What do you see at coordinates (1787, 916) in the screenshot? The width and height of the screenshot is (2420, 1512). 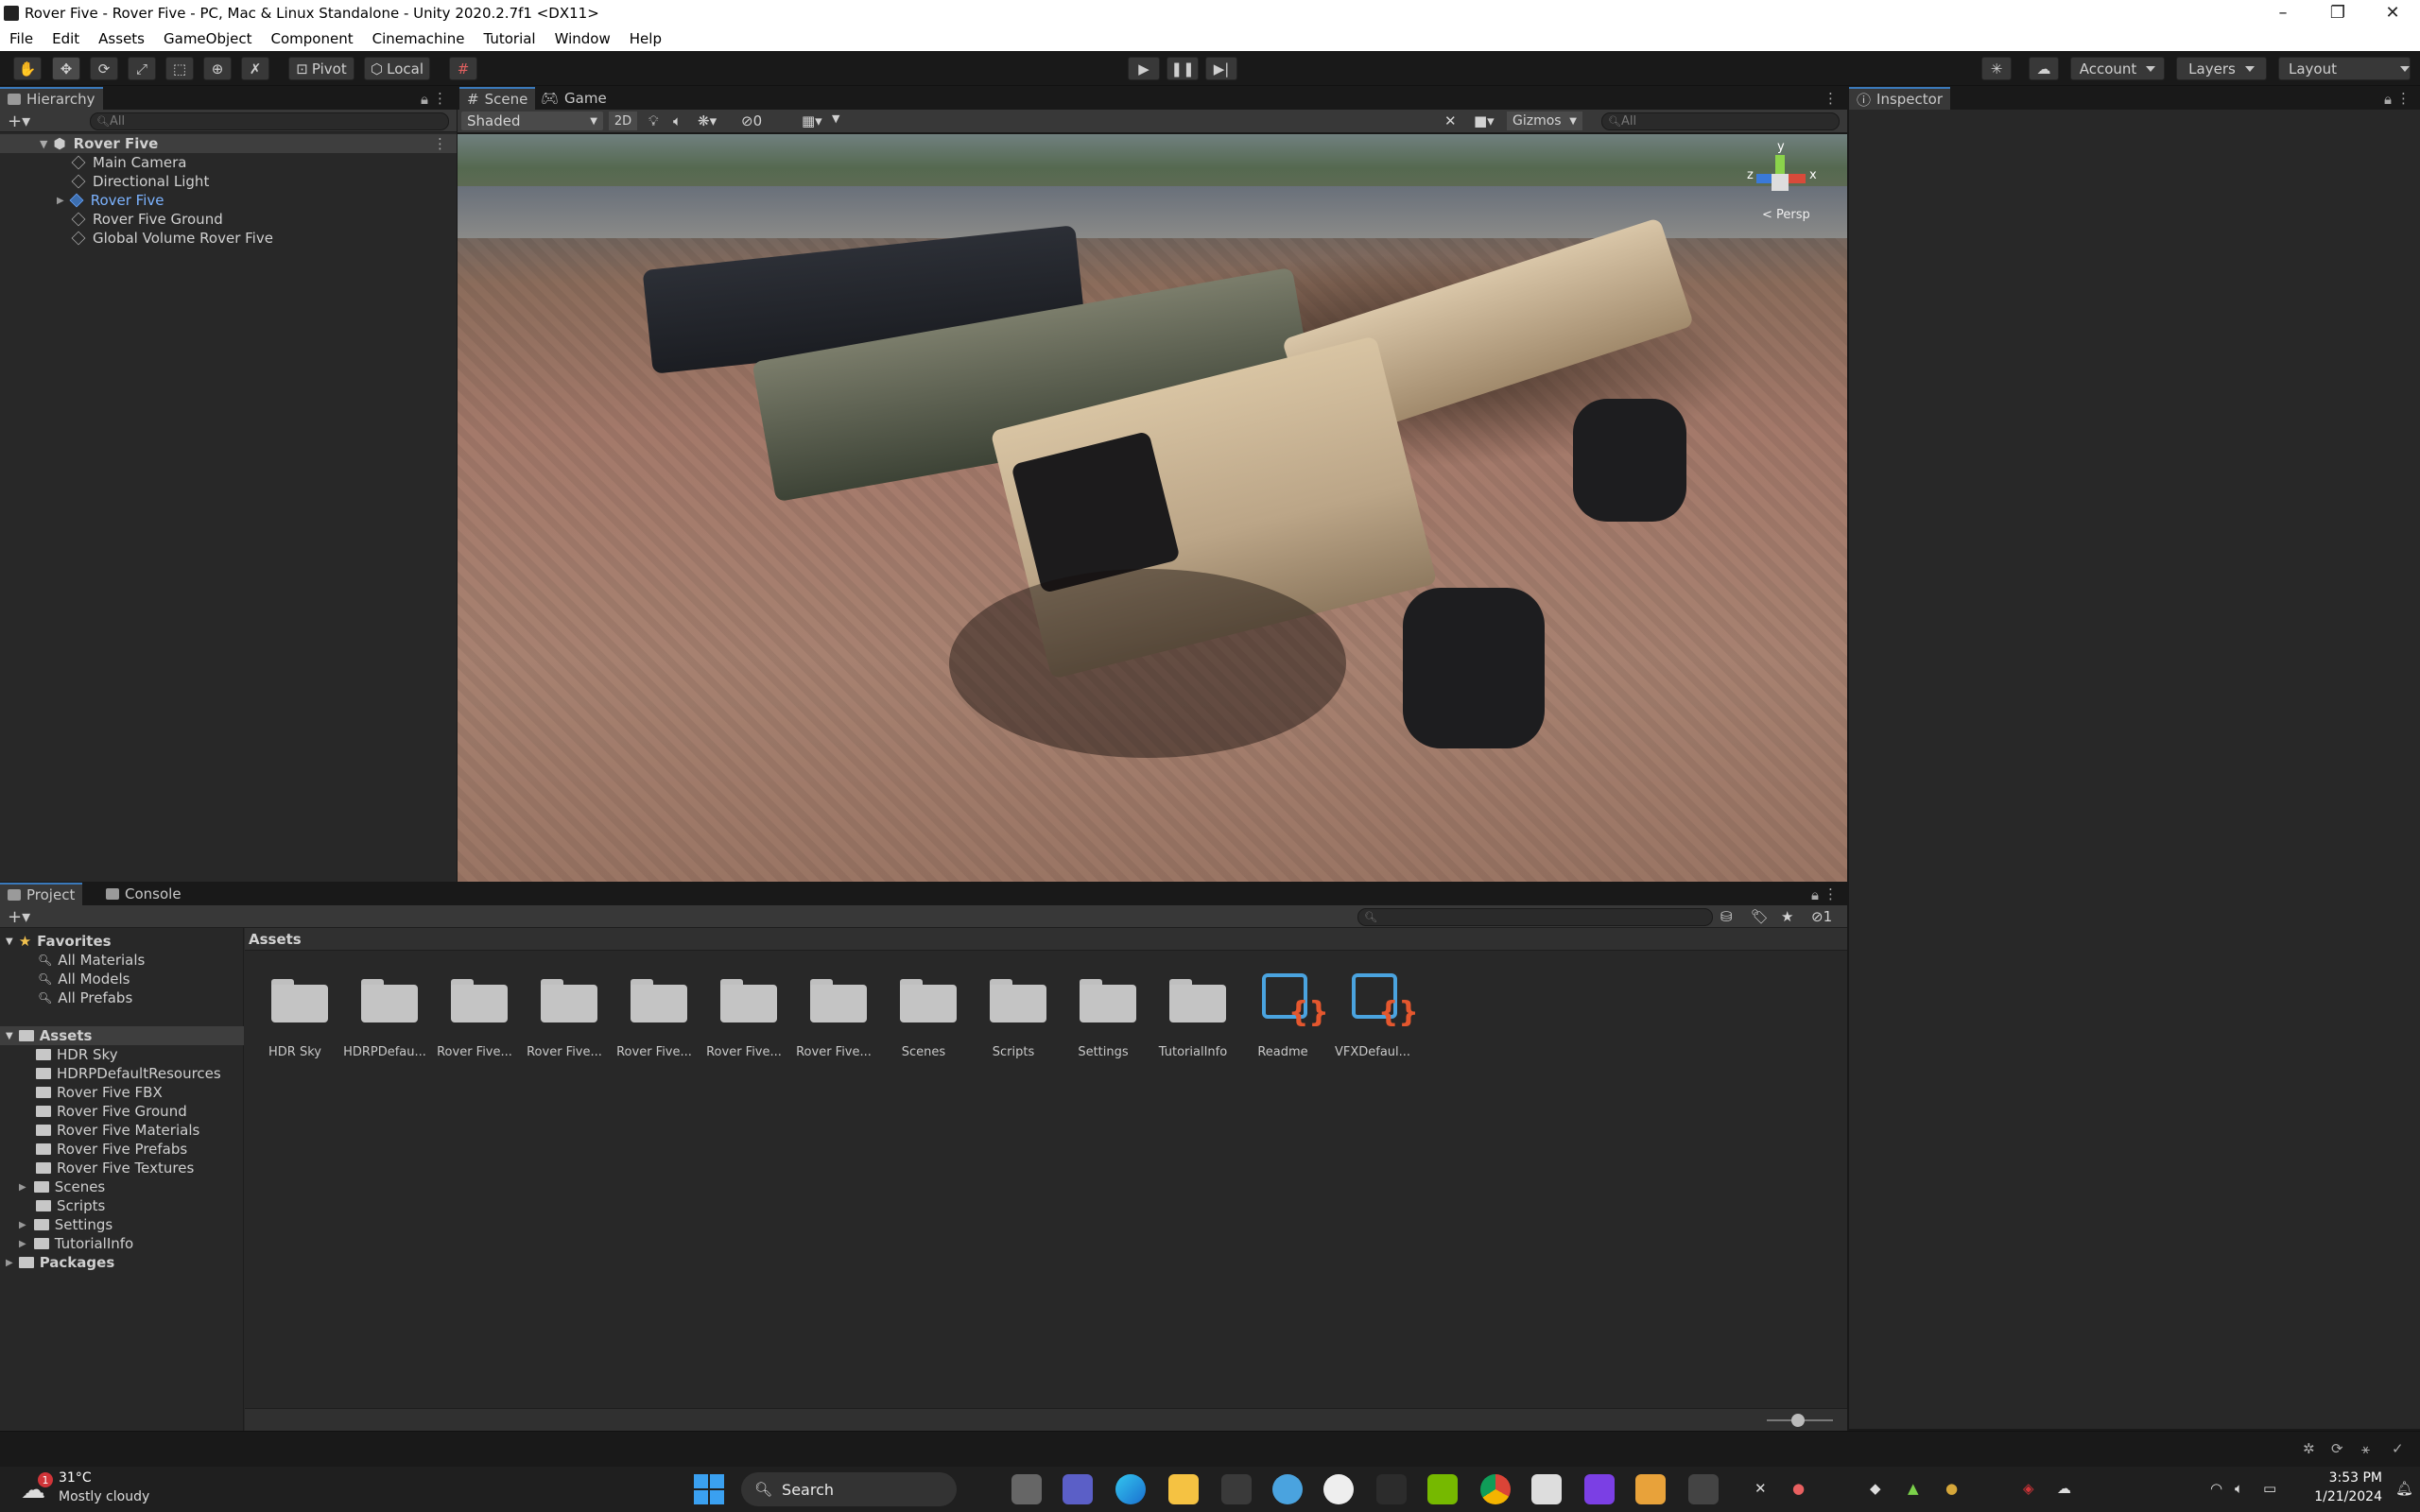 I see `favorite-star-icon: ★` at bounding box center [1787, 916].